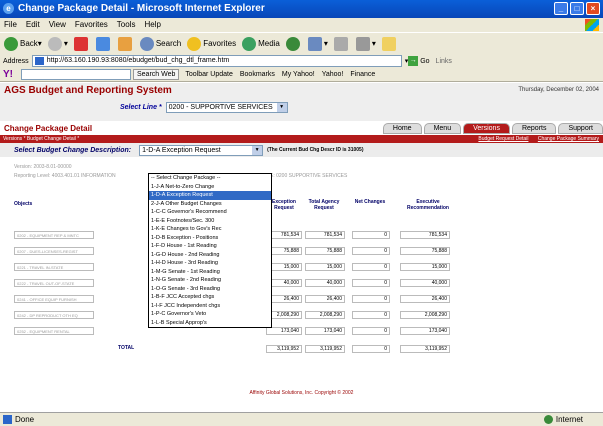 The height and width of the screenshot is (426, 603). What do you see at coordinates (23, 43) in the screenshot?
I see `back-button: Back ▾` at bounding box center [23, 43].